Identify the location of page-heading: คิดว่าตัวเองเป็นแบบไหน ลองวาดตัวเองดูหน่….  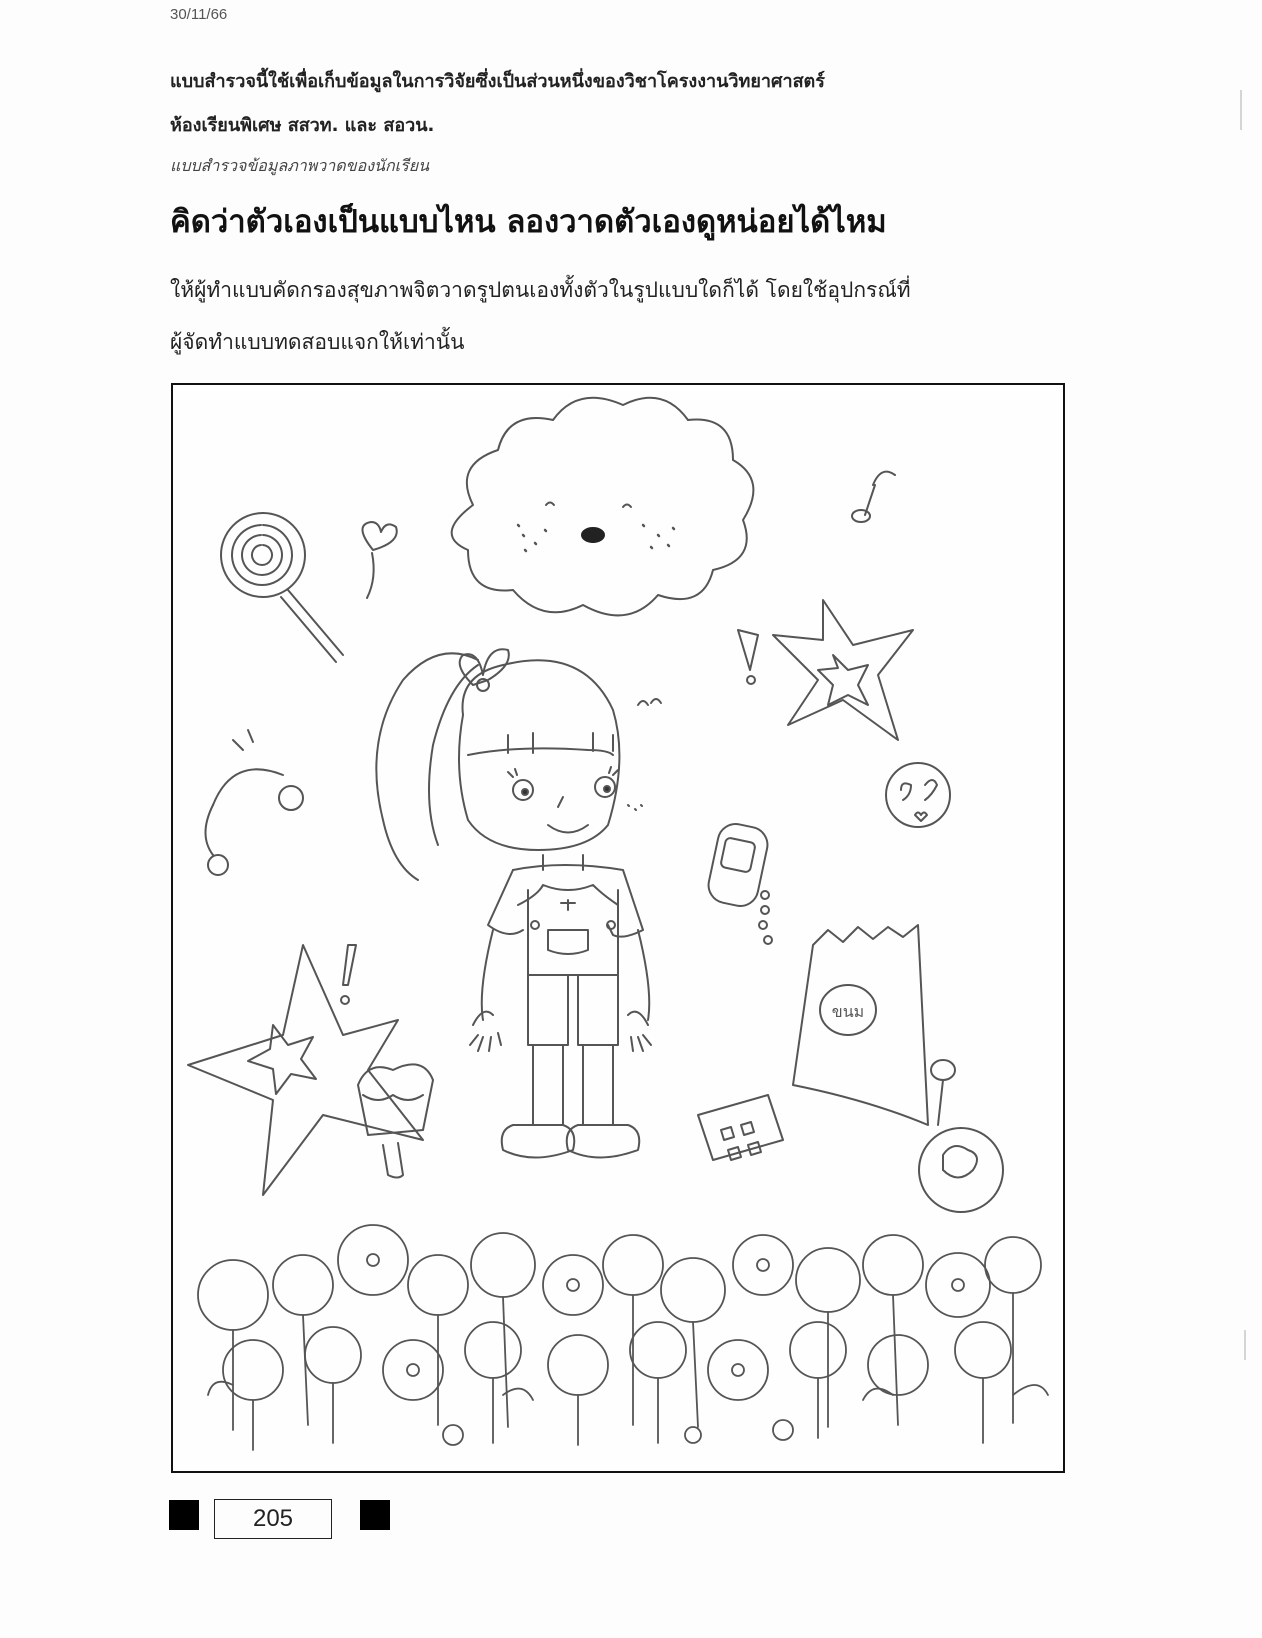
(528, 222).